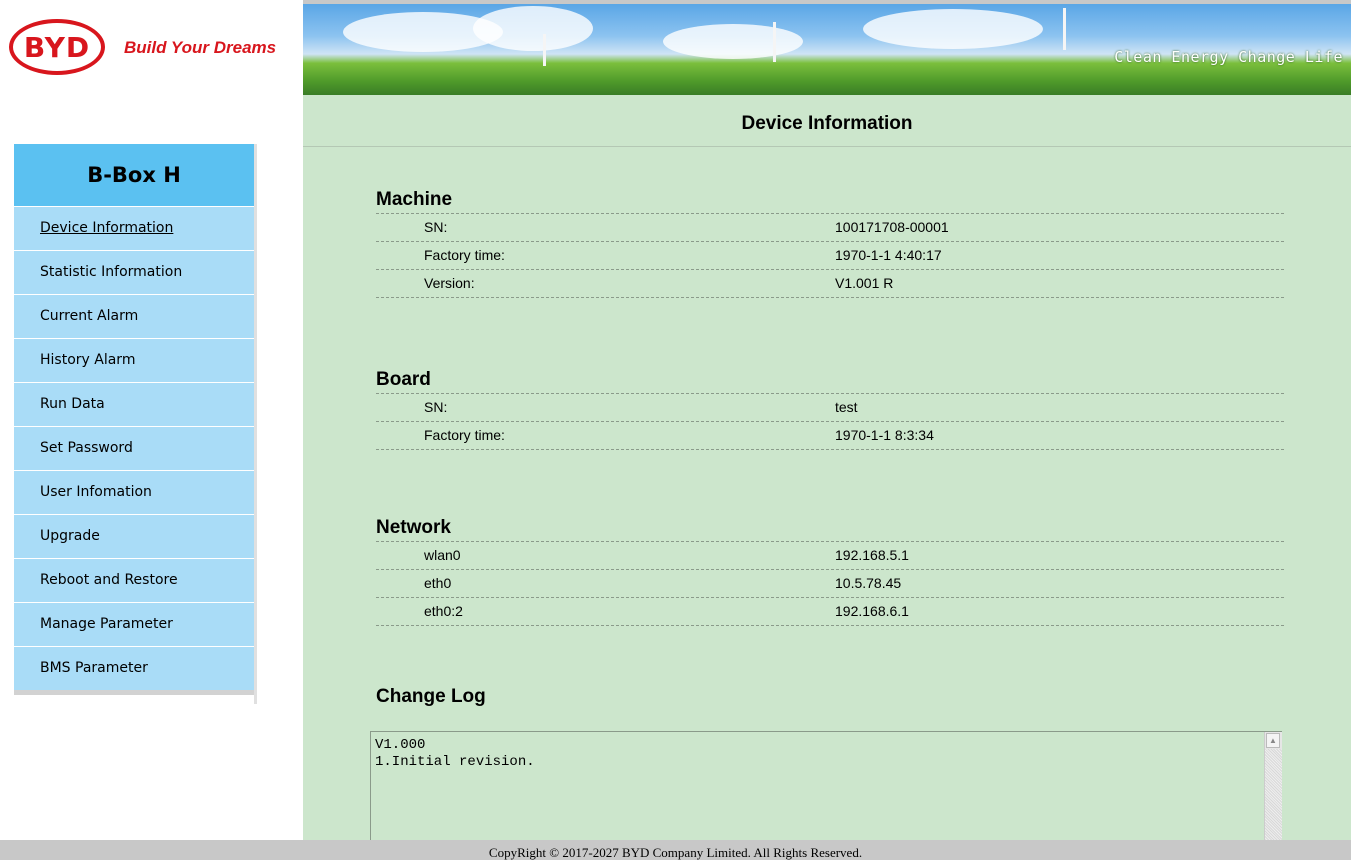  What do you see at coordinates (134, 228) in the screenshot?
I see `nav-device-information: Device Information` at bounding box center [134, 228].